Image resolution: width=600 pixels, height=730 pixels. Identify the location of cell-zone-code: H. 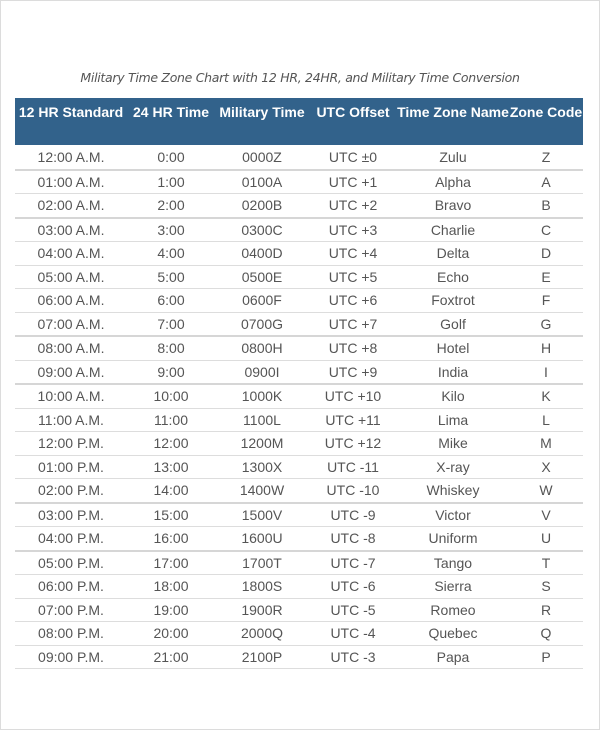
(546, 348).